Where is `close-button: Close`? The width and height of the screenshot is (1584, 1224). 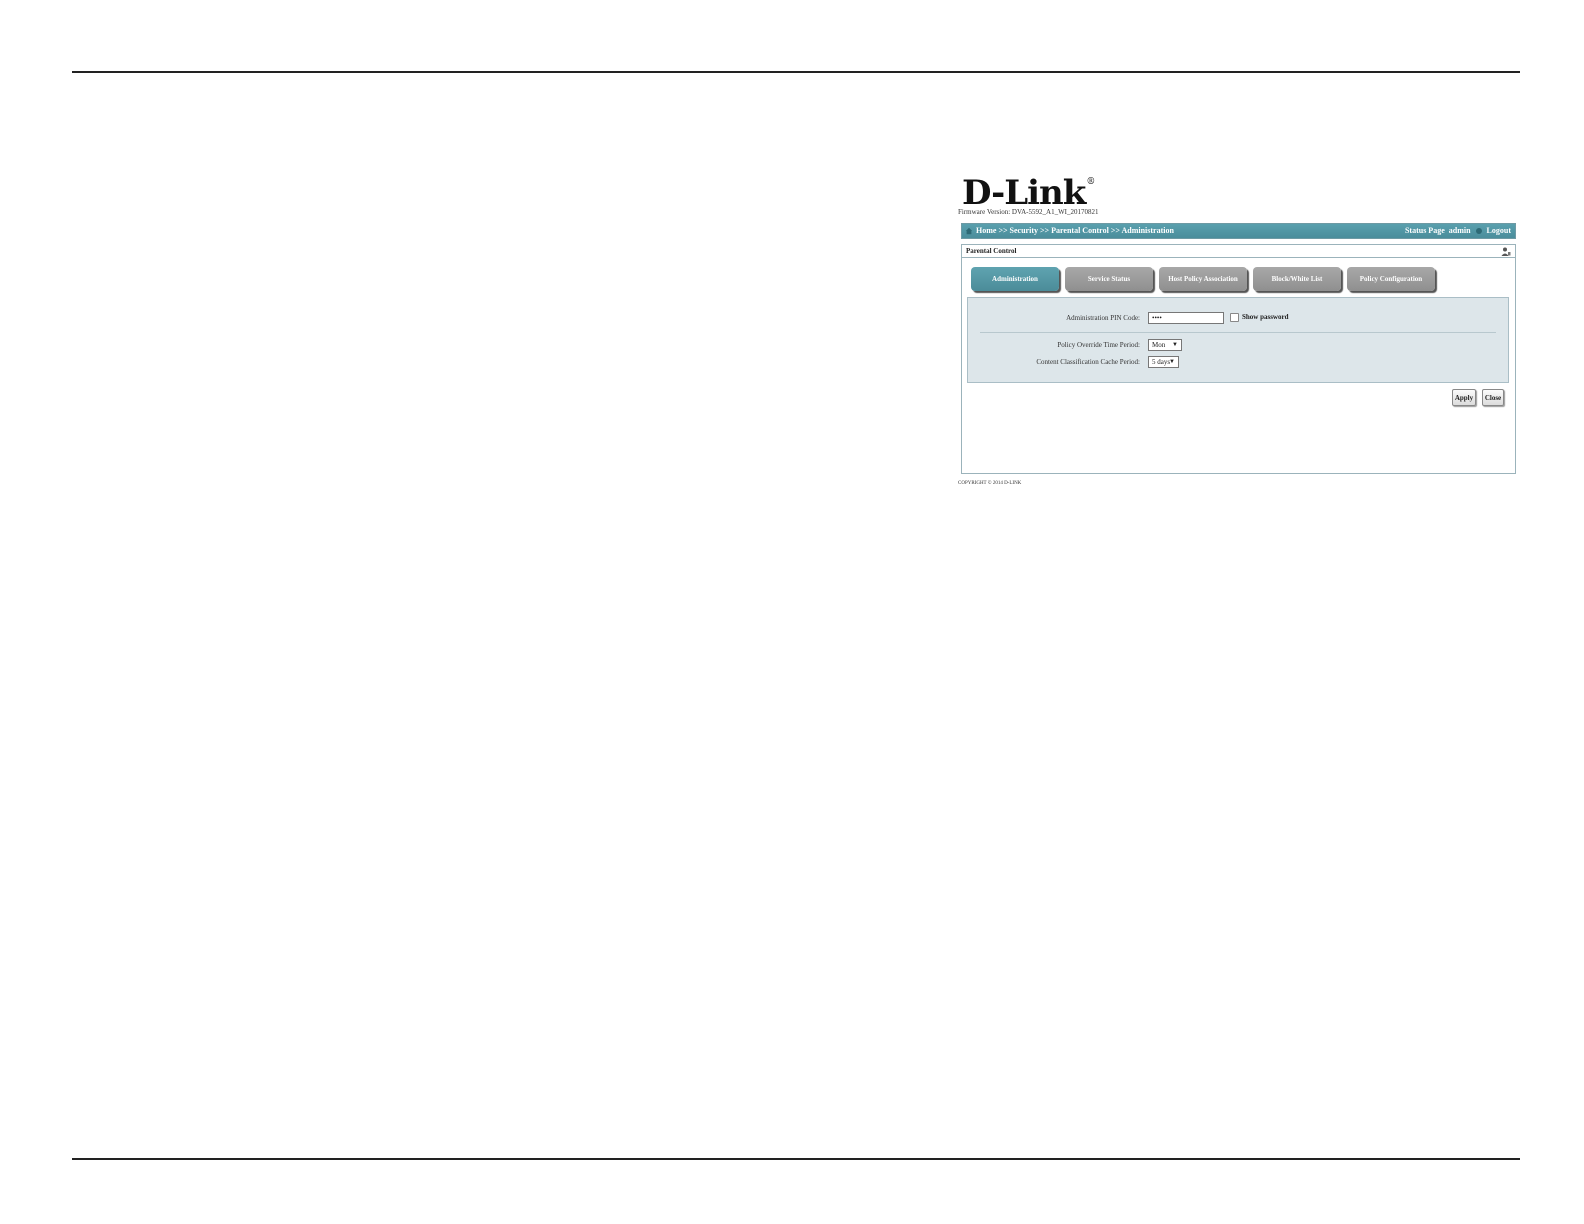
close-button: Close is located at coordinates (1493, 397).